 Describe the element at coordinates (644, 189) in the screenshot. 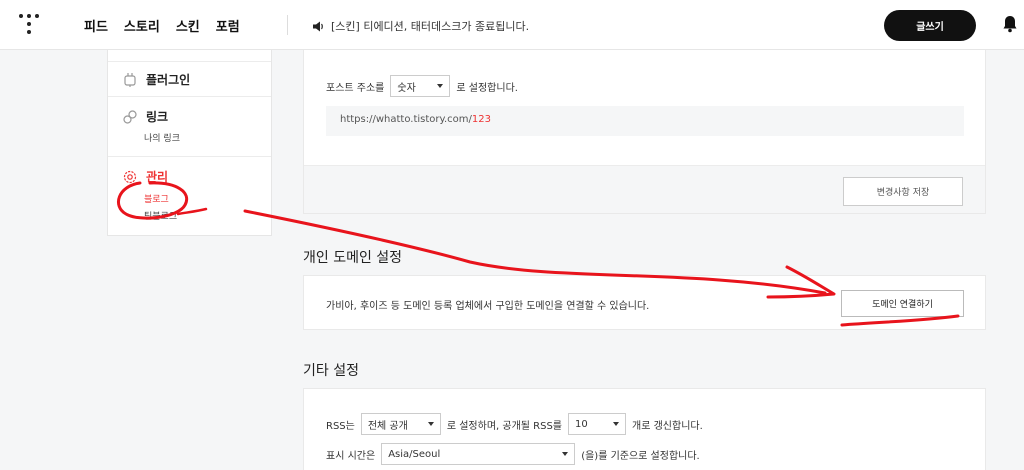

I see `post-address-footer: 변경사항 저장` at that location.